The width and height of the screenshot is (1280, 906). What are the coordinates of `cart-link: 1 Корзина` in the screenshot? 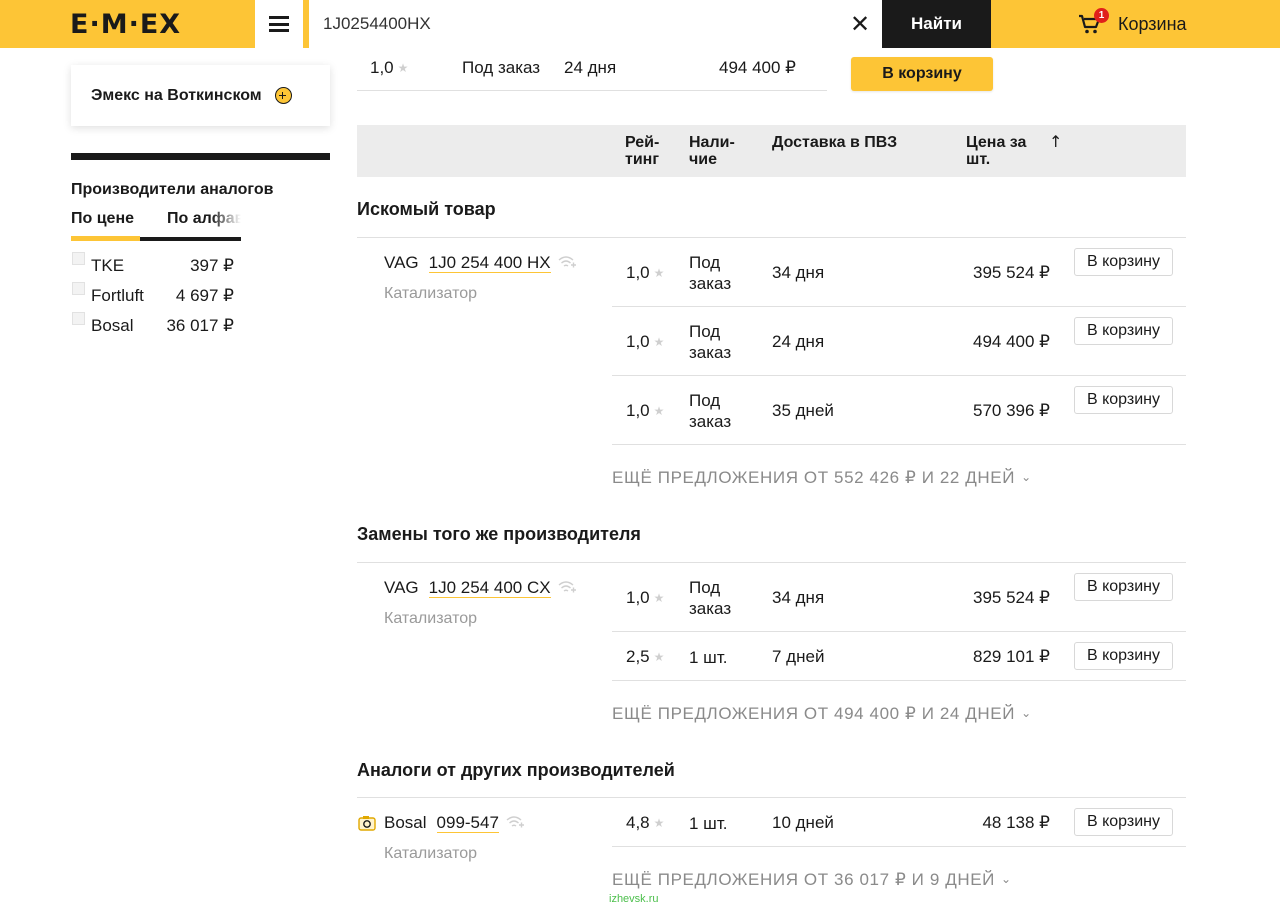 It's located at (1132, 24).